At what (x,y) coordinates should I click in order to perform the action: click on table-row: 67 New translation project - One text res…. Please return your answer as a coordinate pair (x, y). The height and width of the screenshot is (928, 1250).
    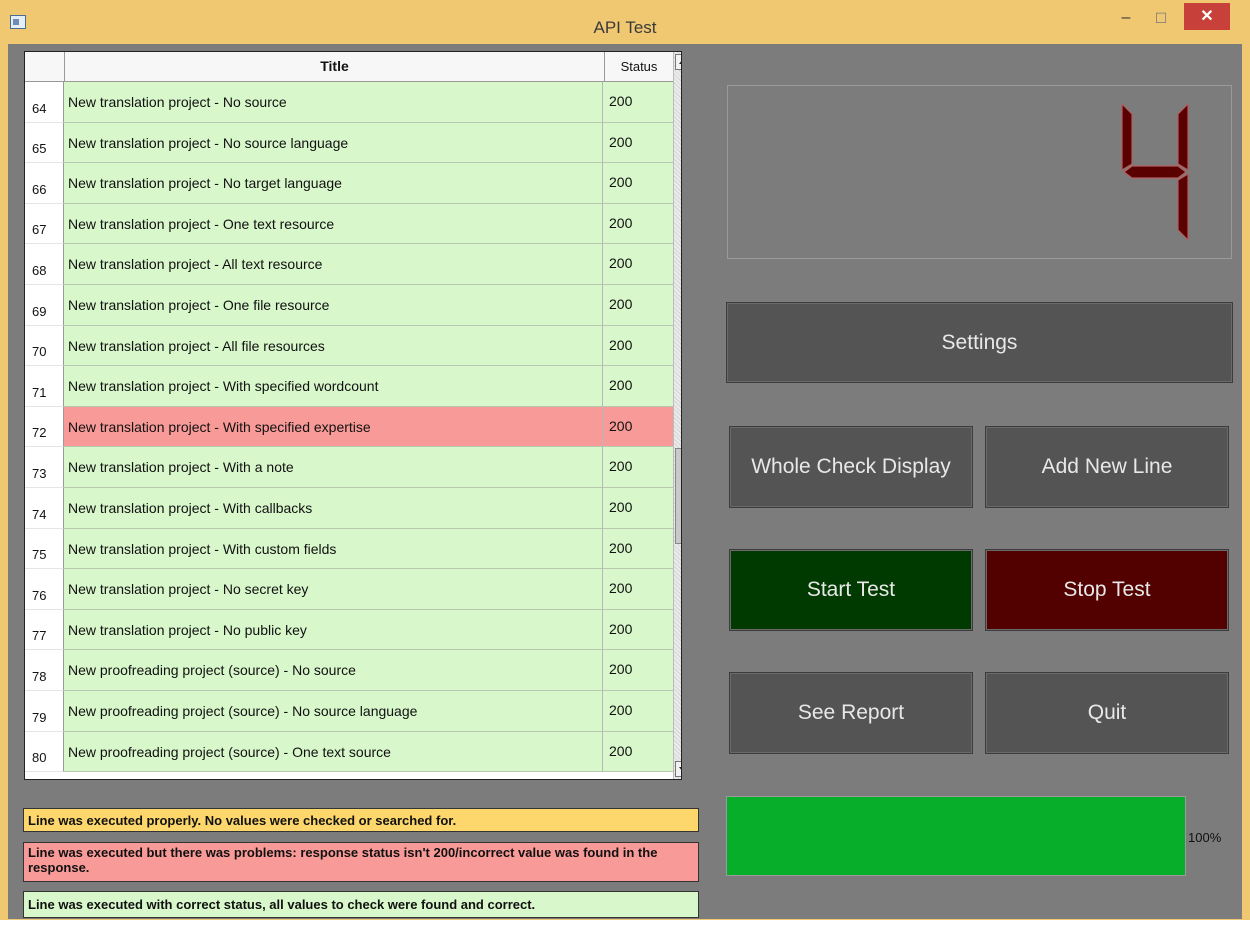
    Looking at the image, I should click on (349, 224).